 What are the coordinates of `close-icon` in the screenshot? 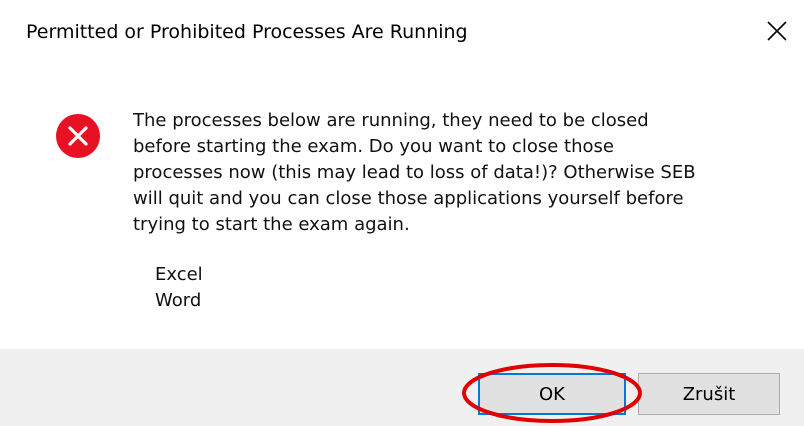 It's located at (777, 31).